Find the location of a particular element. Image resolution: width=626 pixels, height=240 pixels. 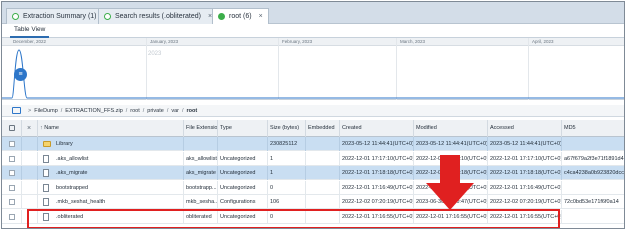

cell-size: 230825112 is located at coordinates (287, 144).